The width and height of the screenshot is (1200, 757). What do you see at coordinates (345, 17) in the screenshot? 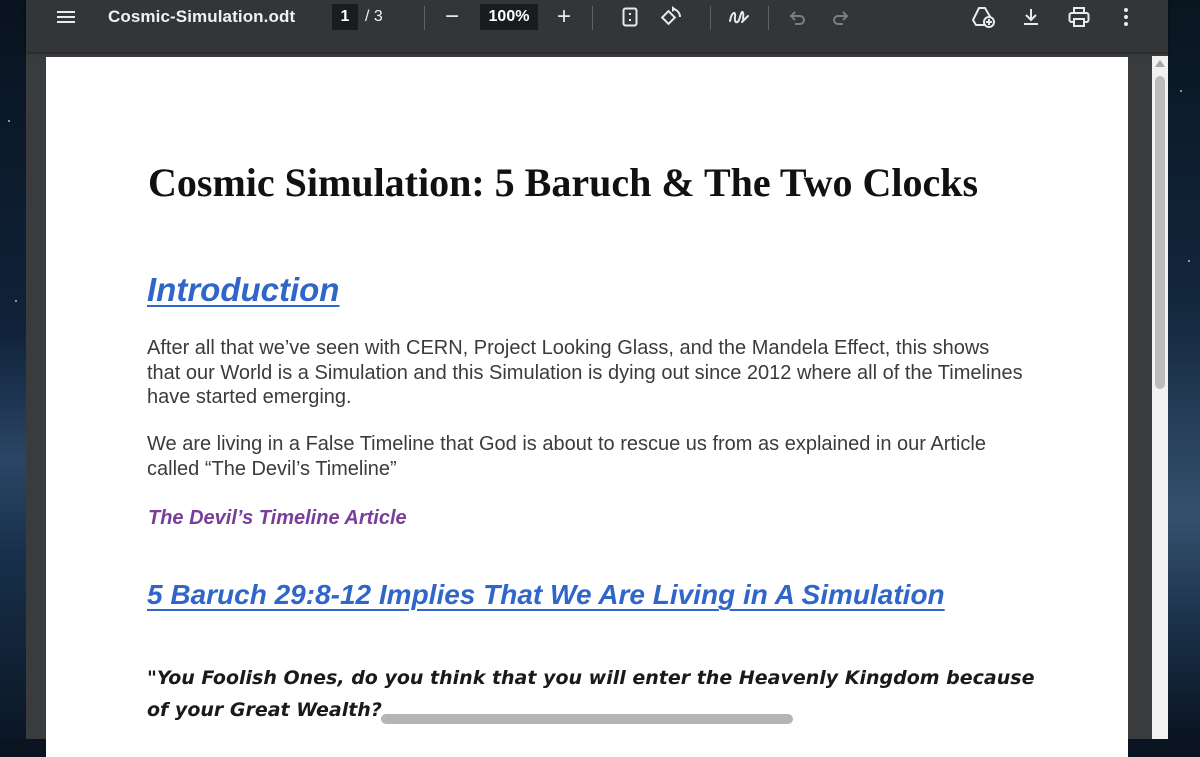
I see `current-page-input: 1` at bounding box center [345, 17].